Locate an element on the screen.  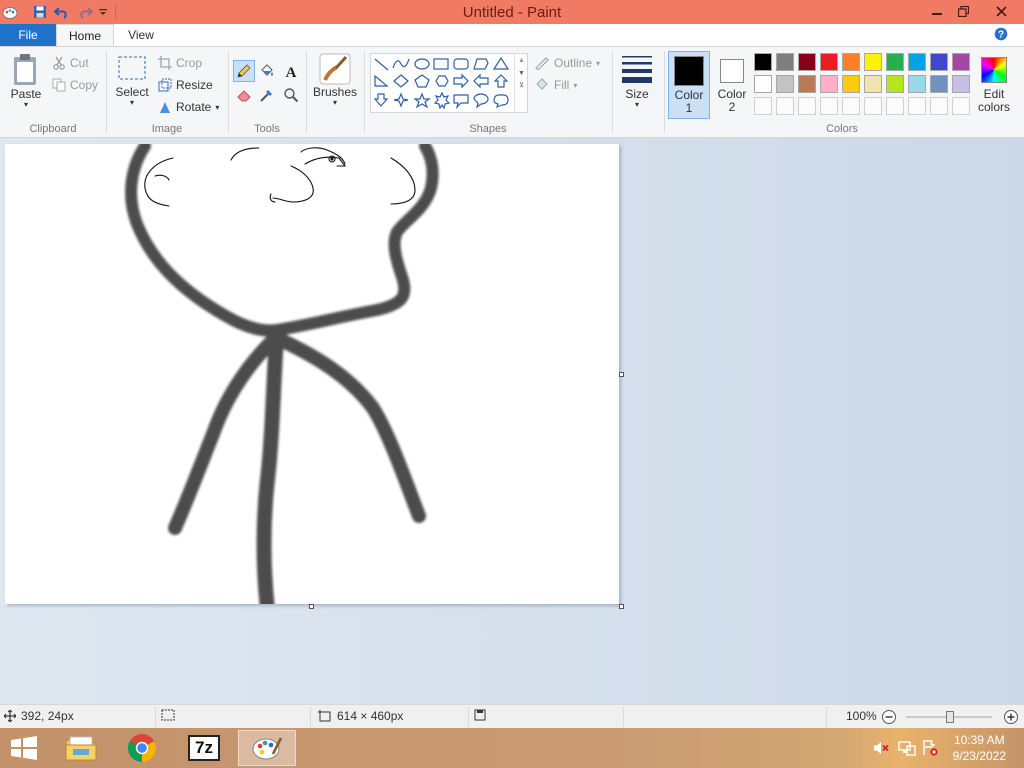
chrome-icon is located at coordinates (142, 748).